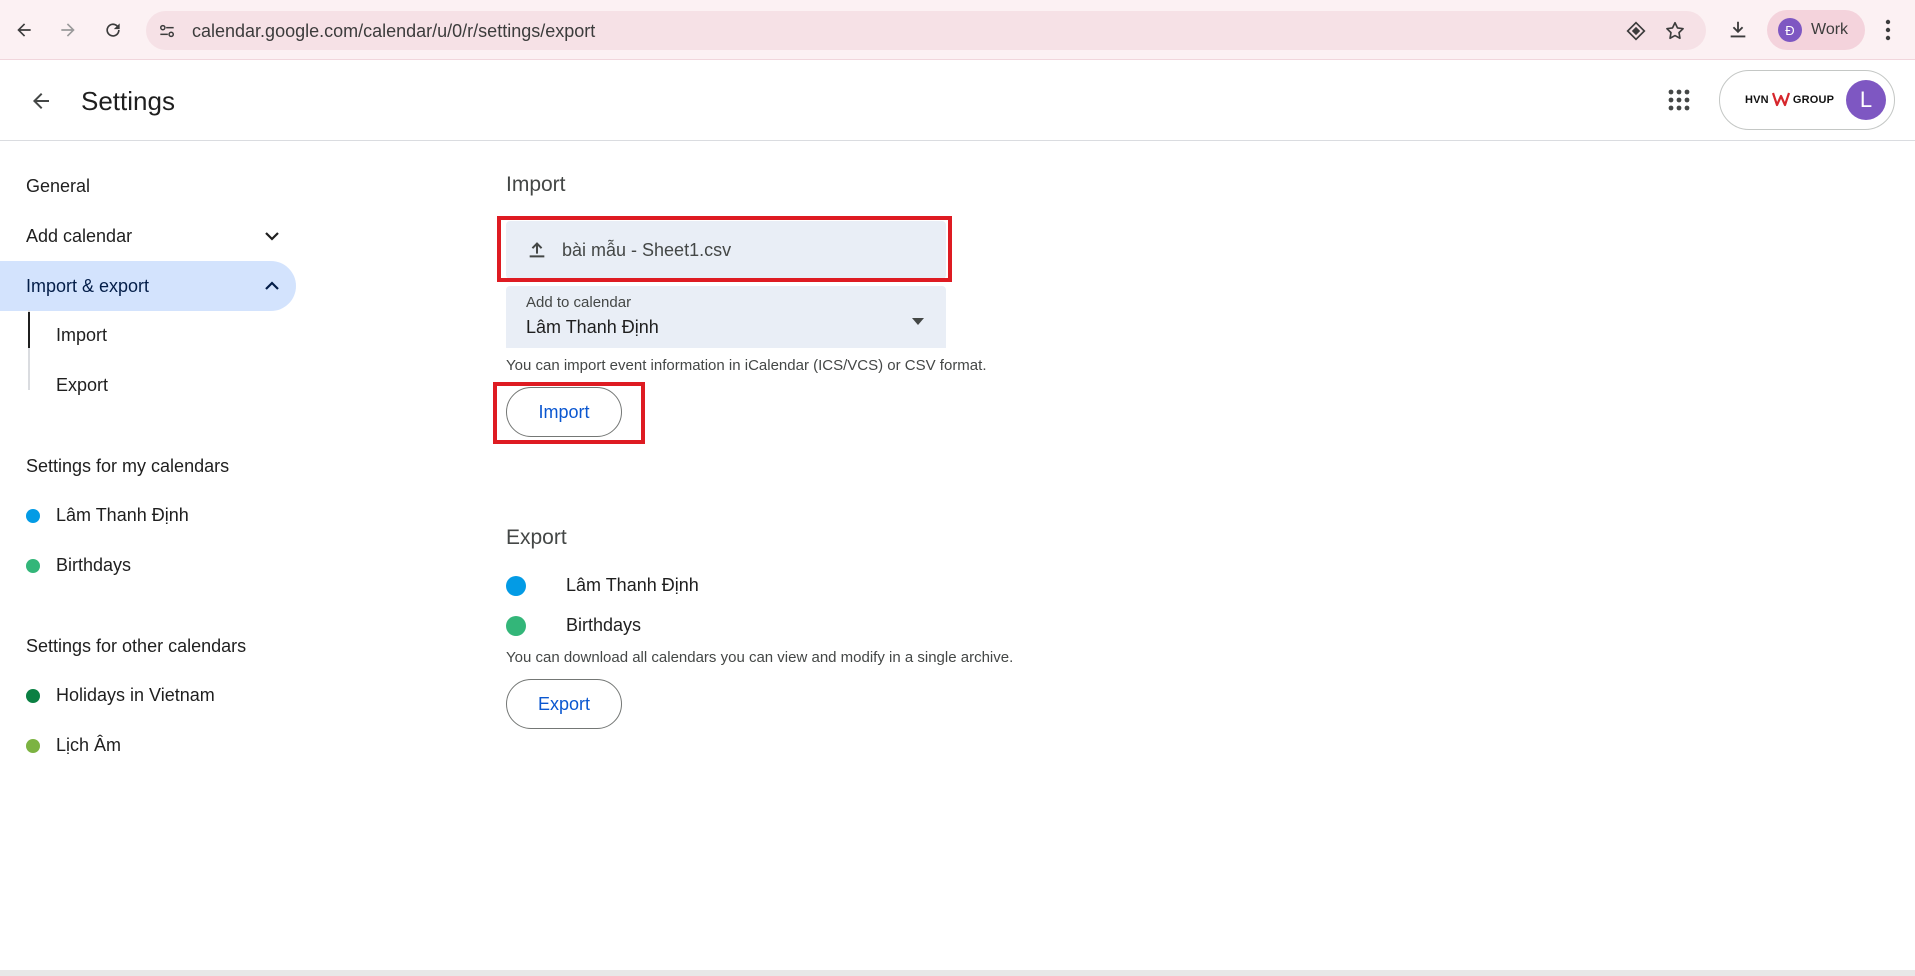 This screenshot has height=976, width=1915. What do you see at coordinates (1780, 100) in the screenshot?
I see `org-logo-mark-icon` at bounding box center [1780, 100].